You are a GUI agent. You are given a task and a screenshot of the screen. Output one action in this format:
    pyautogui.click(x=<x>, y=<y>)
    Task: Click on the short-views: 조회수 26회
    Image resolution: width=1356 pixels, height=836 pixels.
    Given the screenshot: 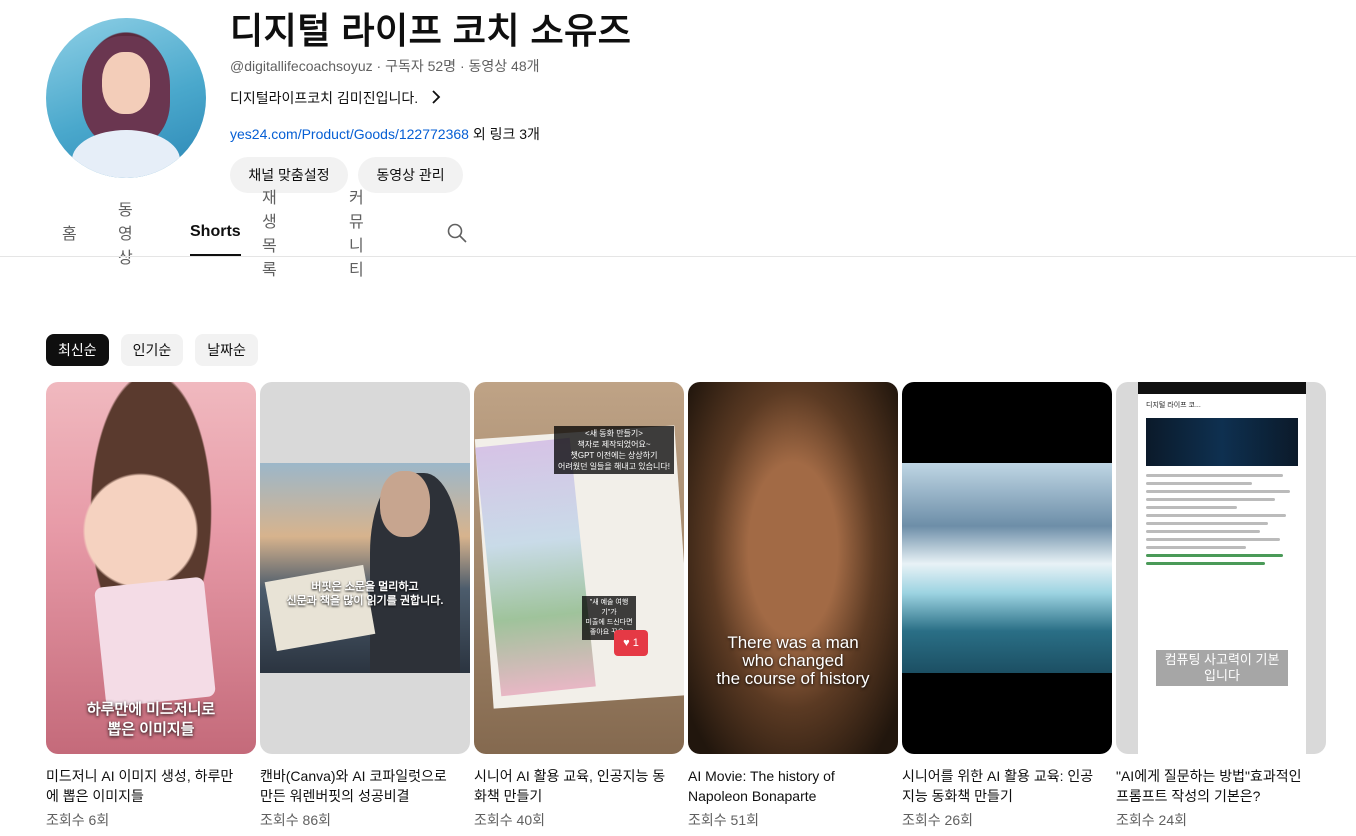 What is the action you would take?
    pyautogui.click(x=937, y=820)
    